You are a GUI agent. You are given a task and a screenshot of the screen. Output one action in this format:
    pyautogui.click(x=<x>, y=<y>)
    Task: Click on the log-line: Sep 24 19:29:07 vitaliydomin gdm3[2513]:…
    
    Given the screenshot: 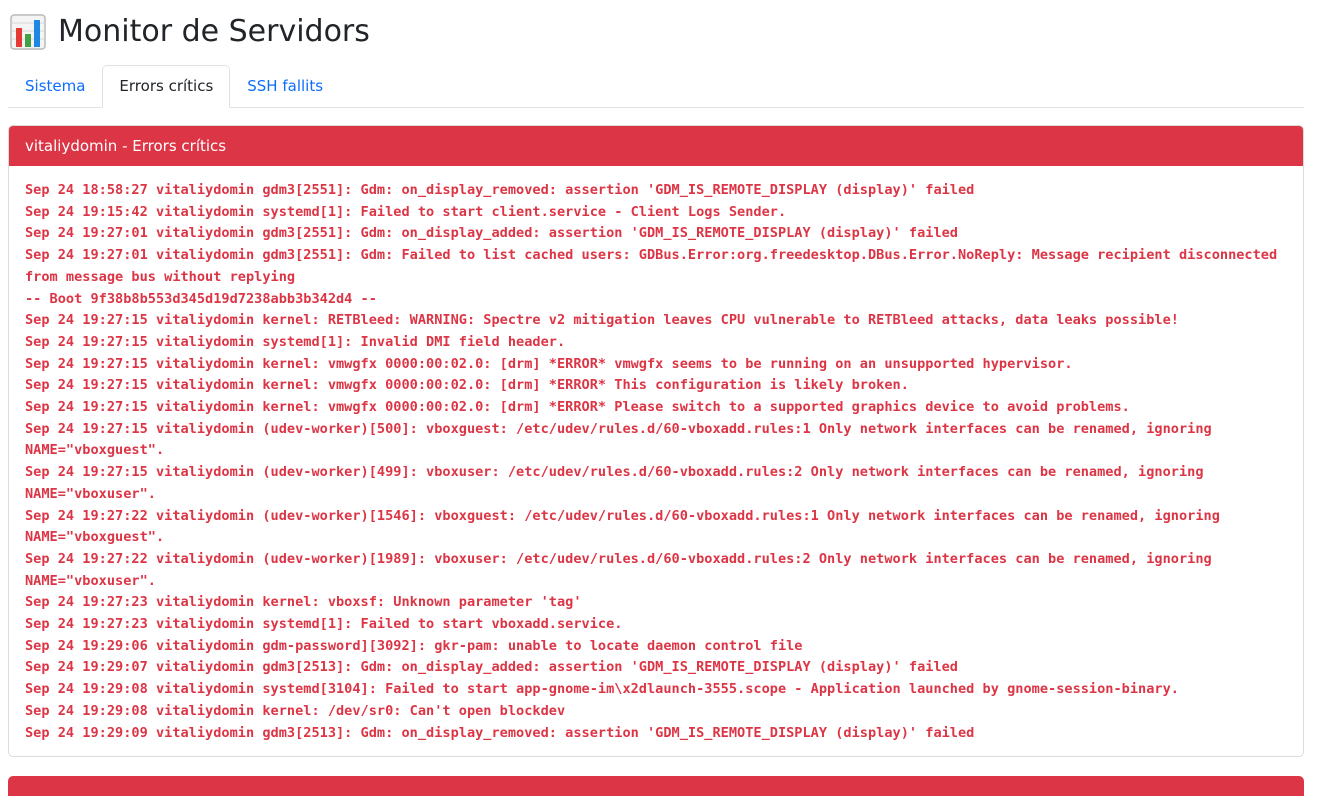 What is the action you would take?
    pyautogui.click(x=491, y=667)
    